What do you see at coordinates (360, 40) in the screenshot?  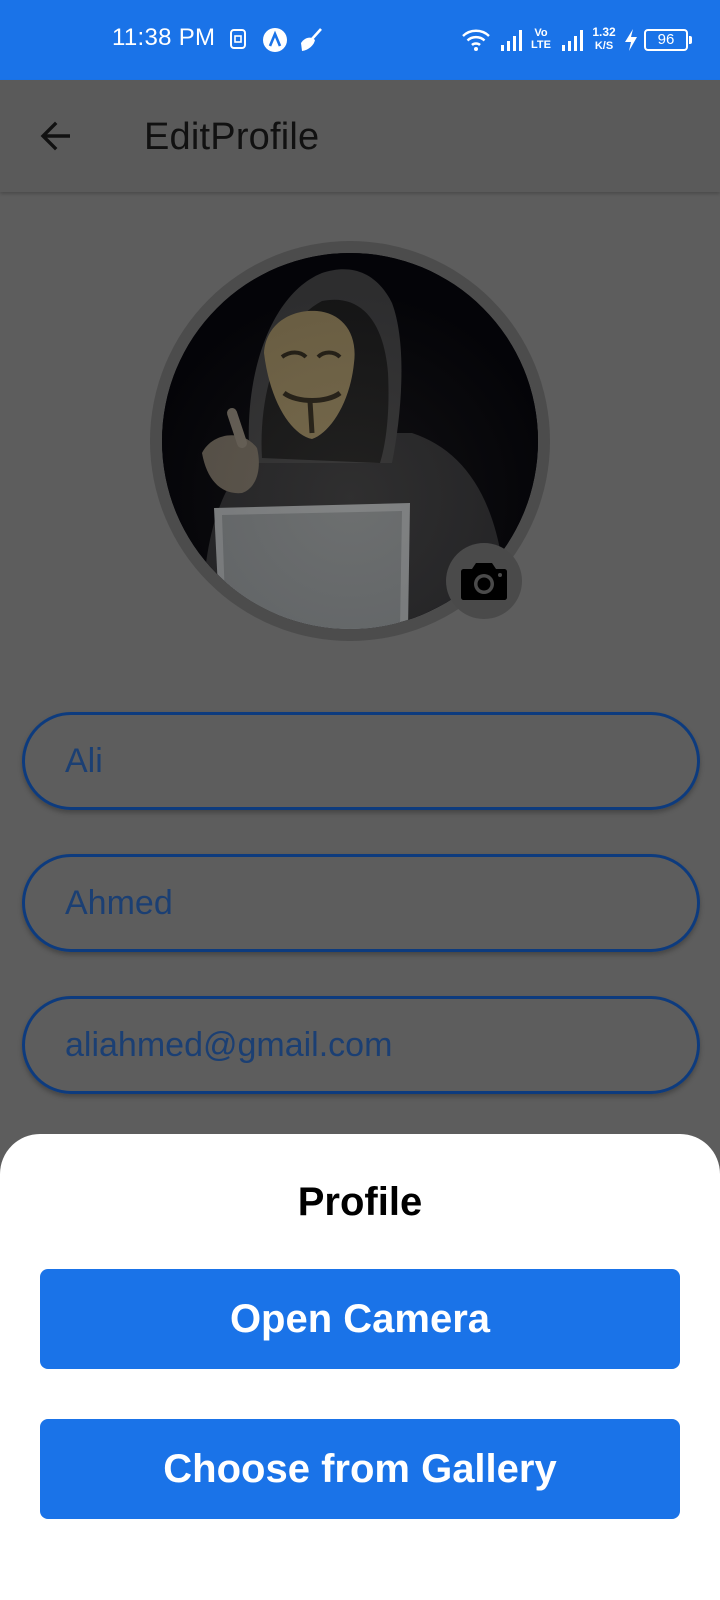 I see `status-bar: 11:38 PM Vo LTE 1.32 K/S 96` at bounding box center [360, 40].